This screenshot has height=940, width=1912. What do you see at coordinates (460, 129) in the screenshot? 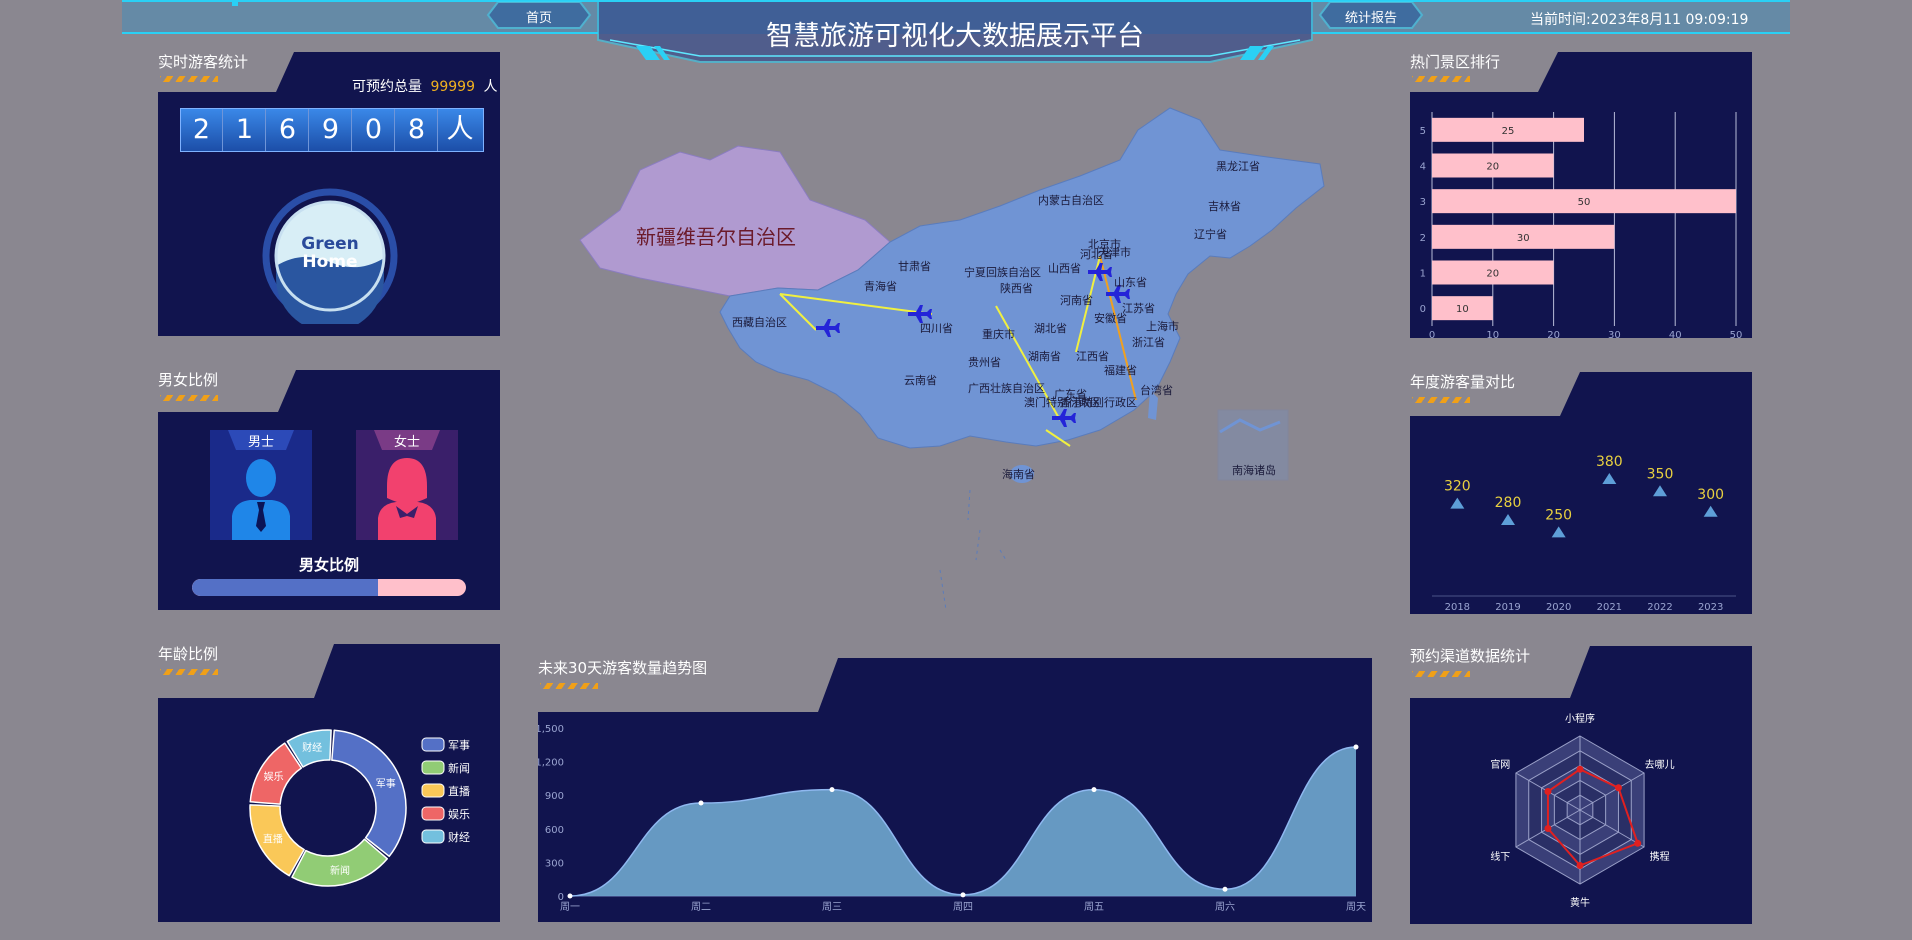
I see `counter-unit: 人` at bounding box center [460, 129].